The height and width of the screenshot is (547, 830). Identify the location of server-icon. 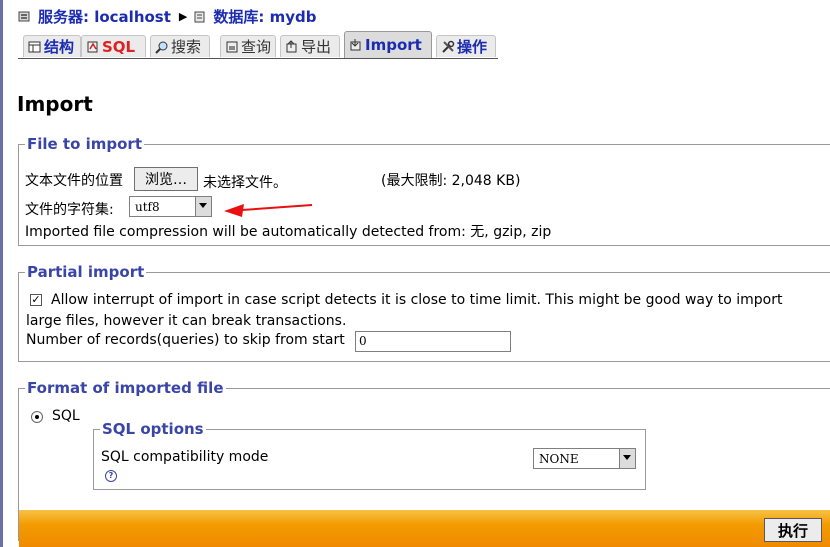
(24, 16).